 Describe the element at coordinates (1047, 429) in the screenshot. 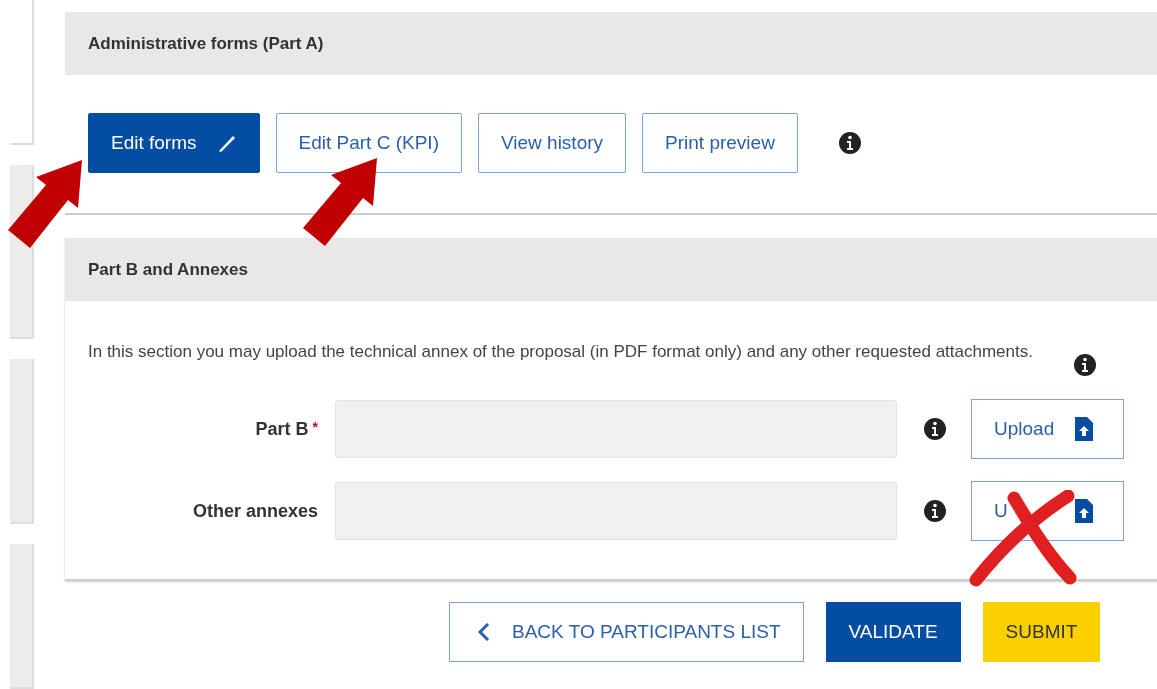

I see `upload-button: Upload` at that location.